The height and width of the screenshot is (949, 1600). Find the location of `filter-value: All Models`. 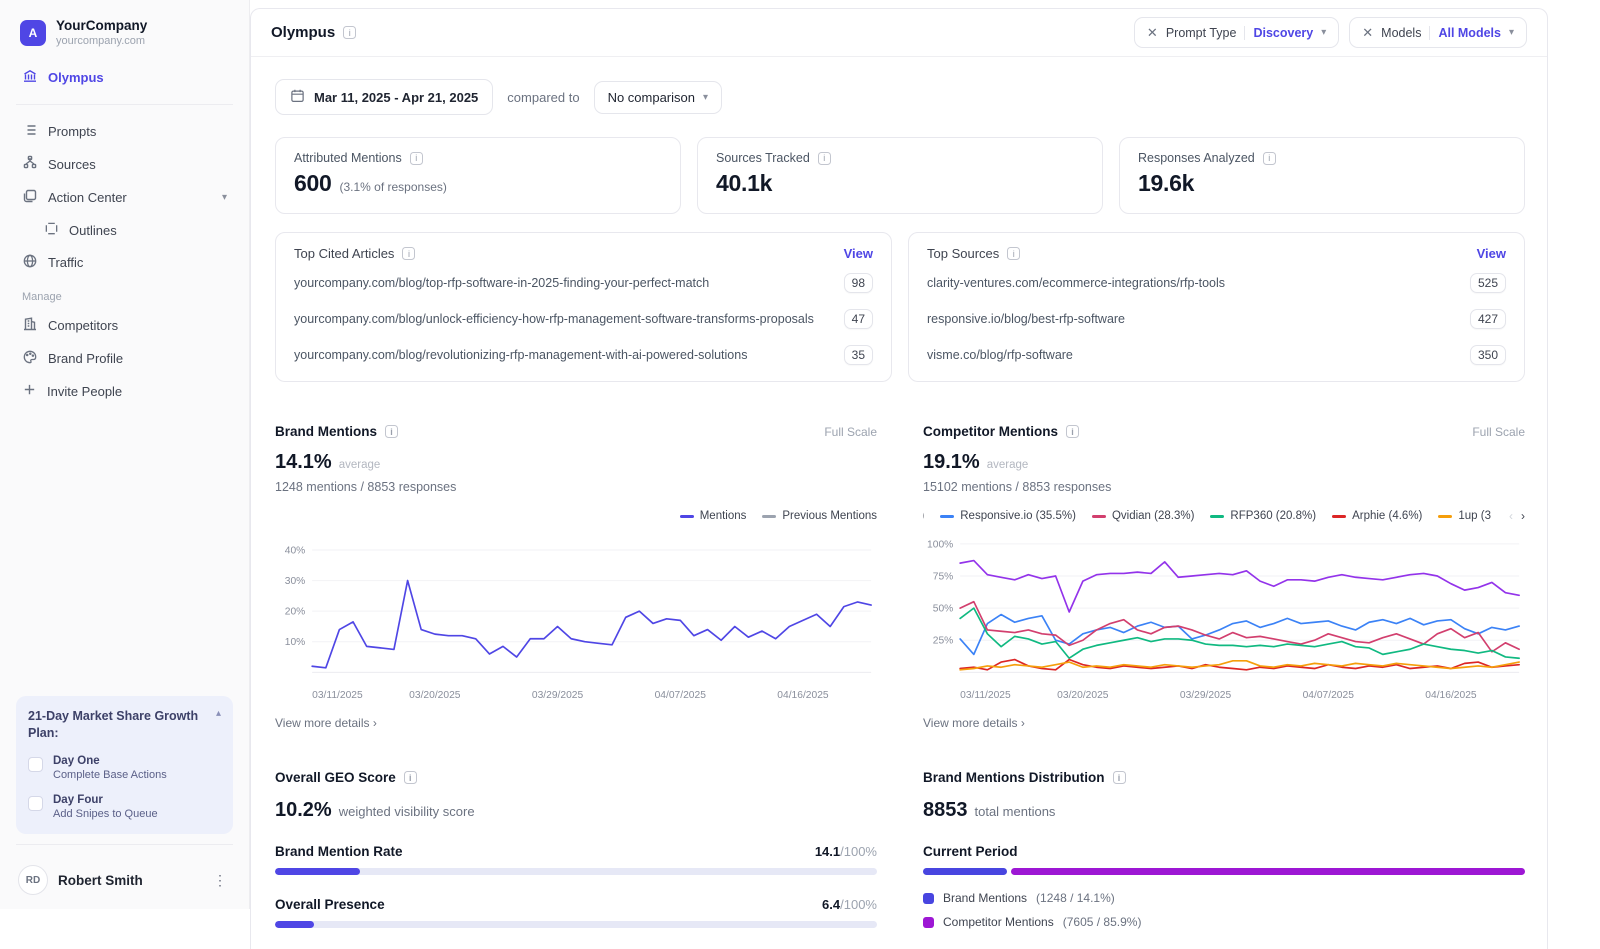

filter-value: All Models is located at coordinates (1469, 32).